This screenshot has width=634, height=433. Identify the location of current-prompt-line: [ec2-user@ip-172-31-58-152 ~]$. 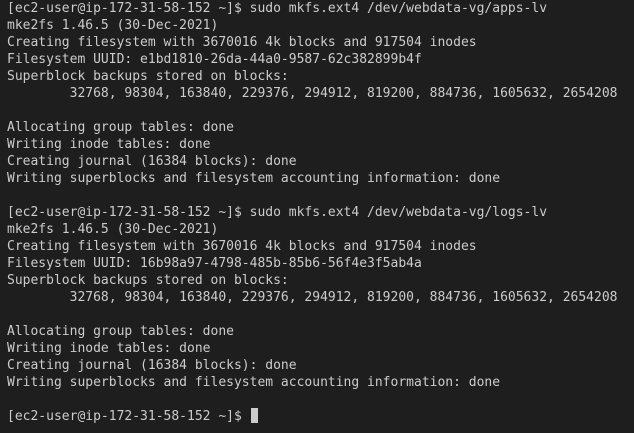
(320, 416).